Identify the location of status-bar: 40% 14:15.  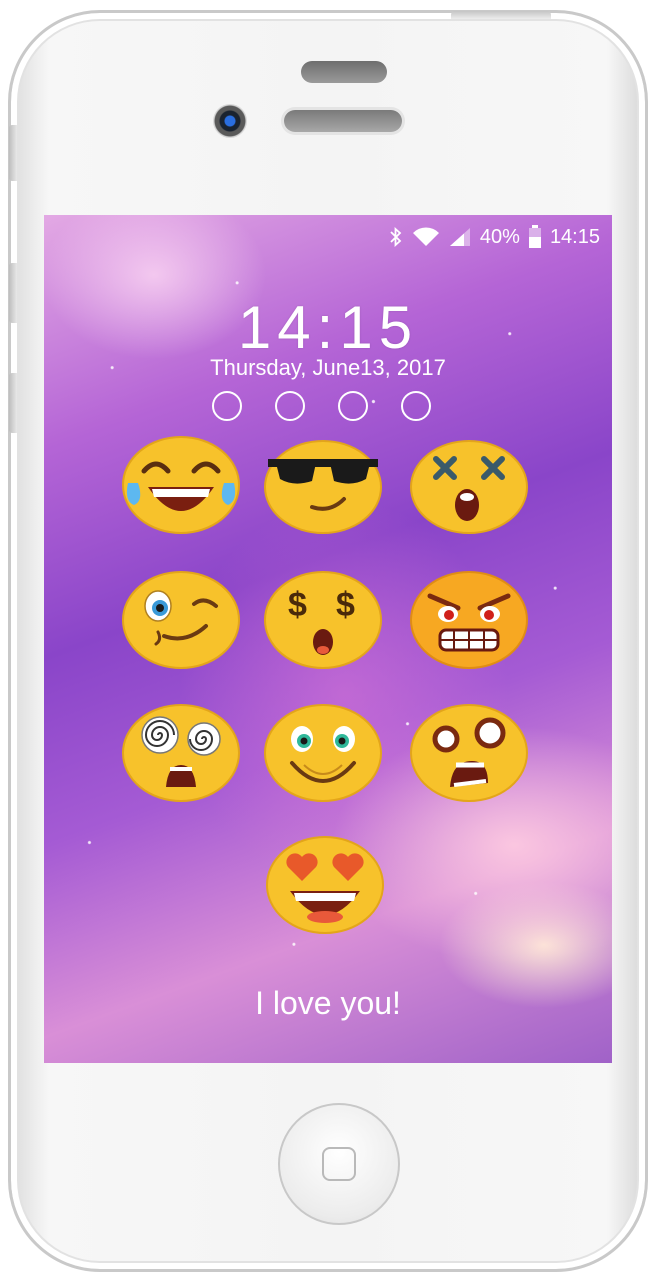
(494, 237).